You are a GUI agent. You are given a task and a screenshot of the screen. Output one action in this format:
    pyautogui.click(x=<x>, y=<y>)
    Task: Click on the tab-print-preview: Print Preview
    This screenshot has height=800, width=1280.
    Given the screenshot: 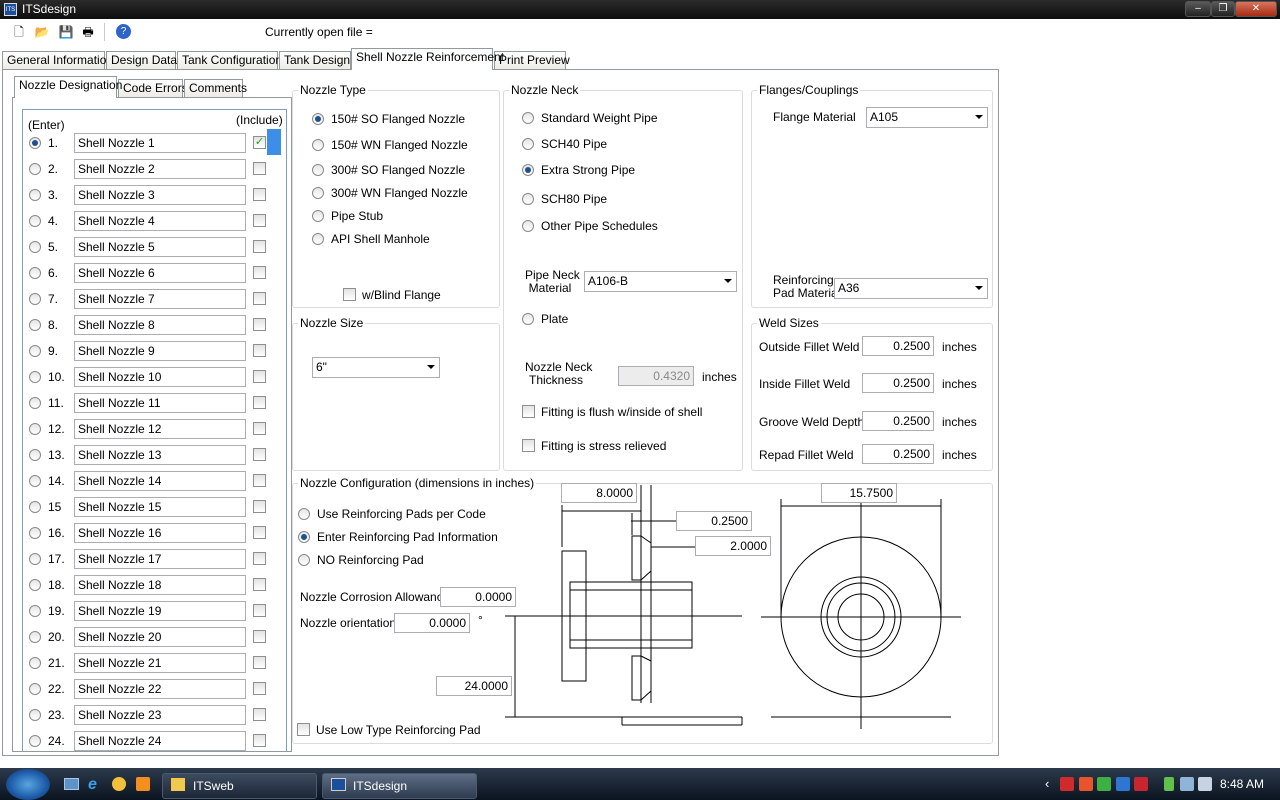 What is the action you would take?
    pyautogui.click(x=532, y=60)
    